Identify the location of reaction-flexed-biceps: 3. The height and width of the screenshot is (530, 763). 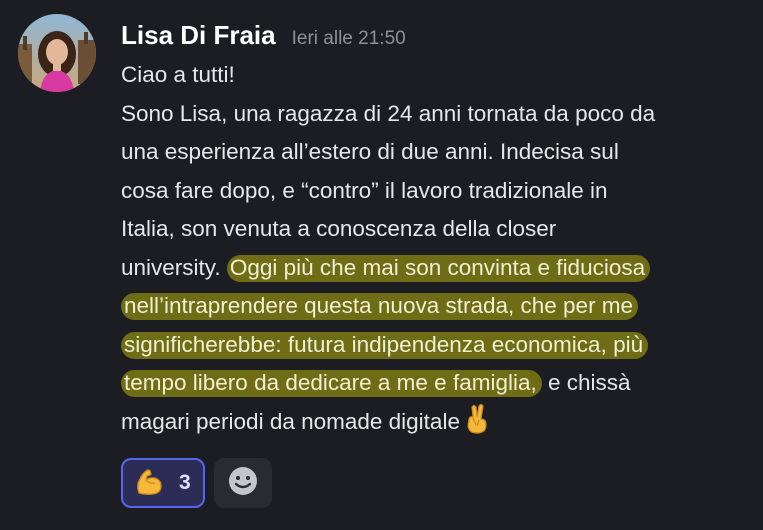
(163, 483).